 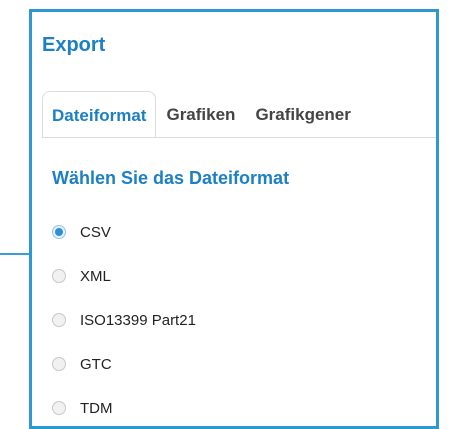 What do you see at coordinates (124, 364) in the screenshot?
I see `option-gtc: GTC` at bounding box center [124, 364].